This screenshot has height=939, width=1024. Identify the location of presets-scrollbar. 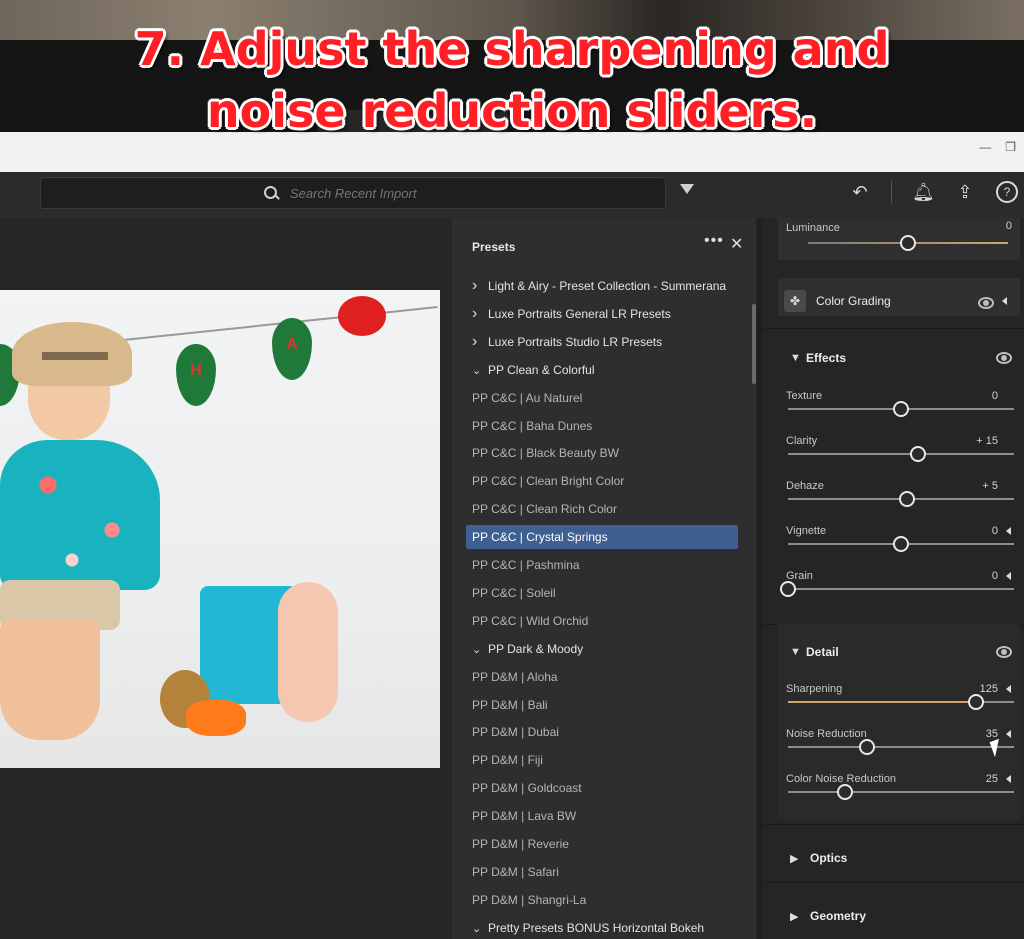
(754, 344).